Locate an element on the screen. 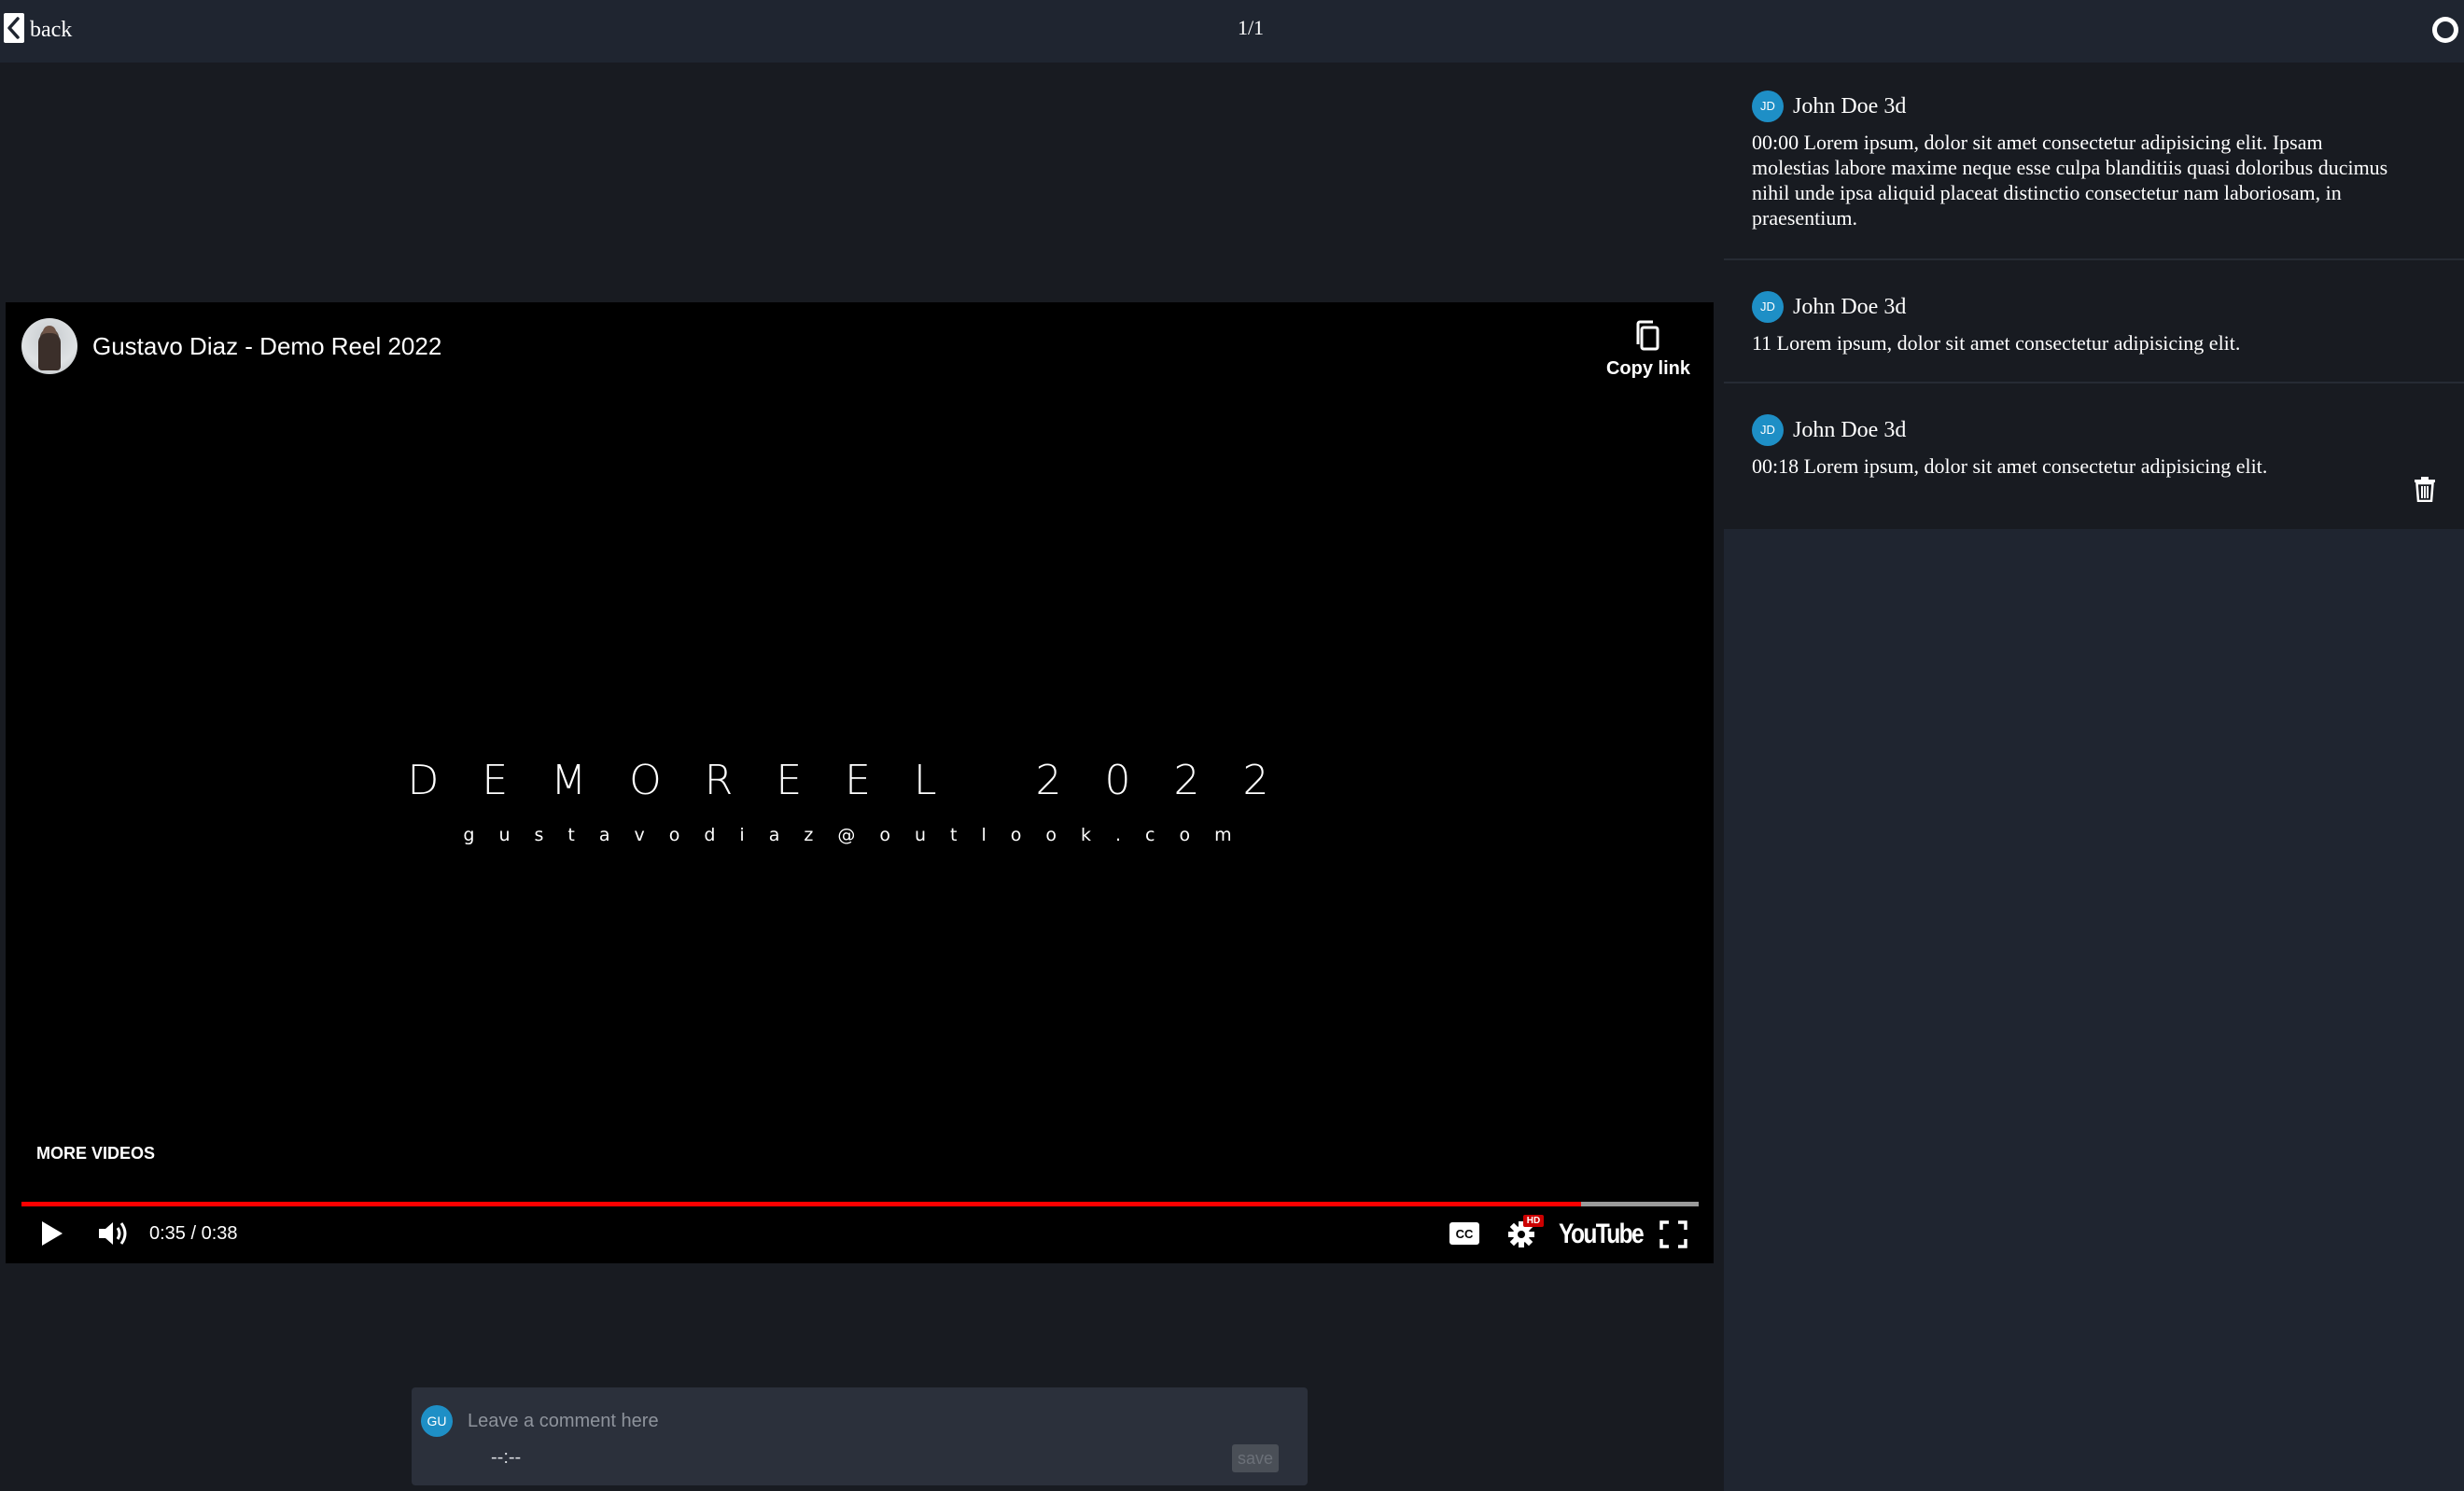 The image size is (2464, 1491). comment-input is located at coordinates (874, 1421).